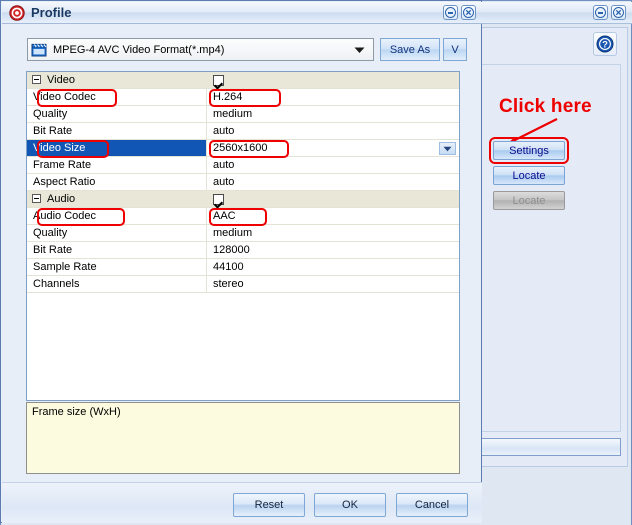 The image size is (632, 525). I want to click on grid-property-row: Frame Rate auto, so click(243, 165).